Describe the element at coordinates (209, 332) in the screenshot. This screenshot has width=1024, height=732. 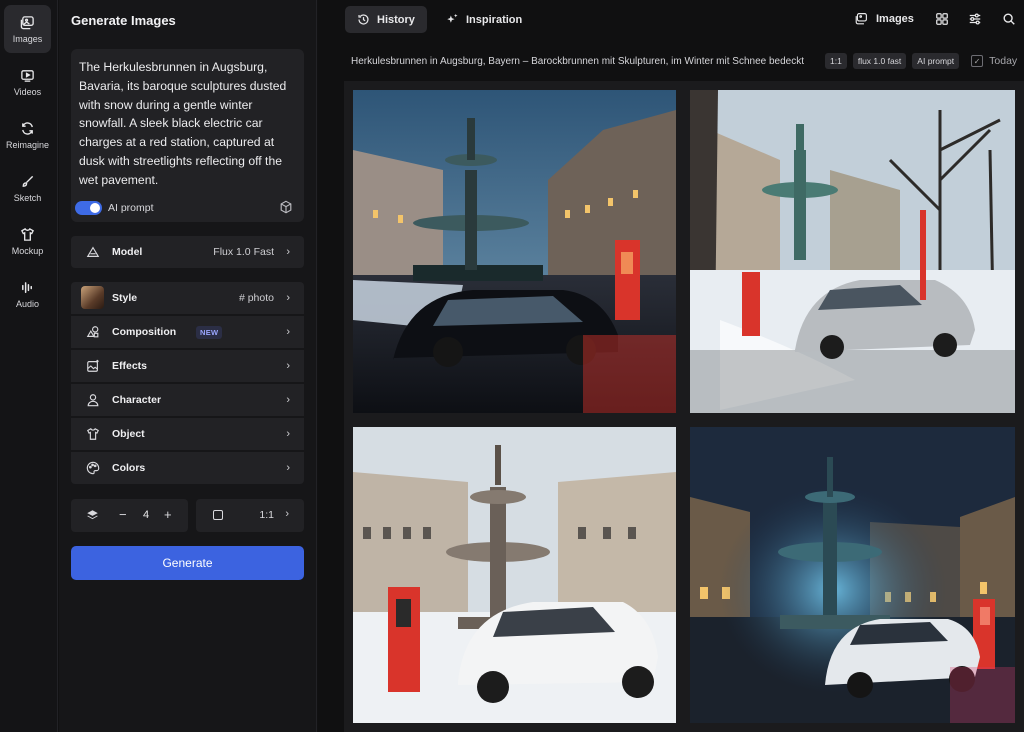
I see `new-badge: NEW` at that location.